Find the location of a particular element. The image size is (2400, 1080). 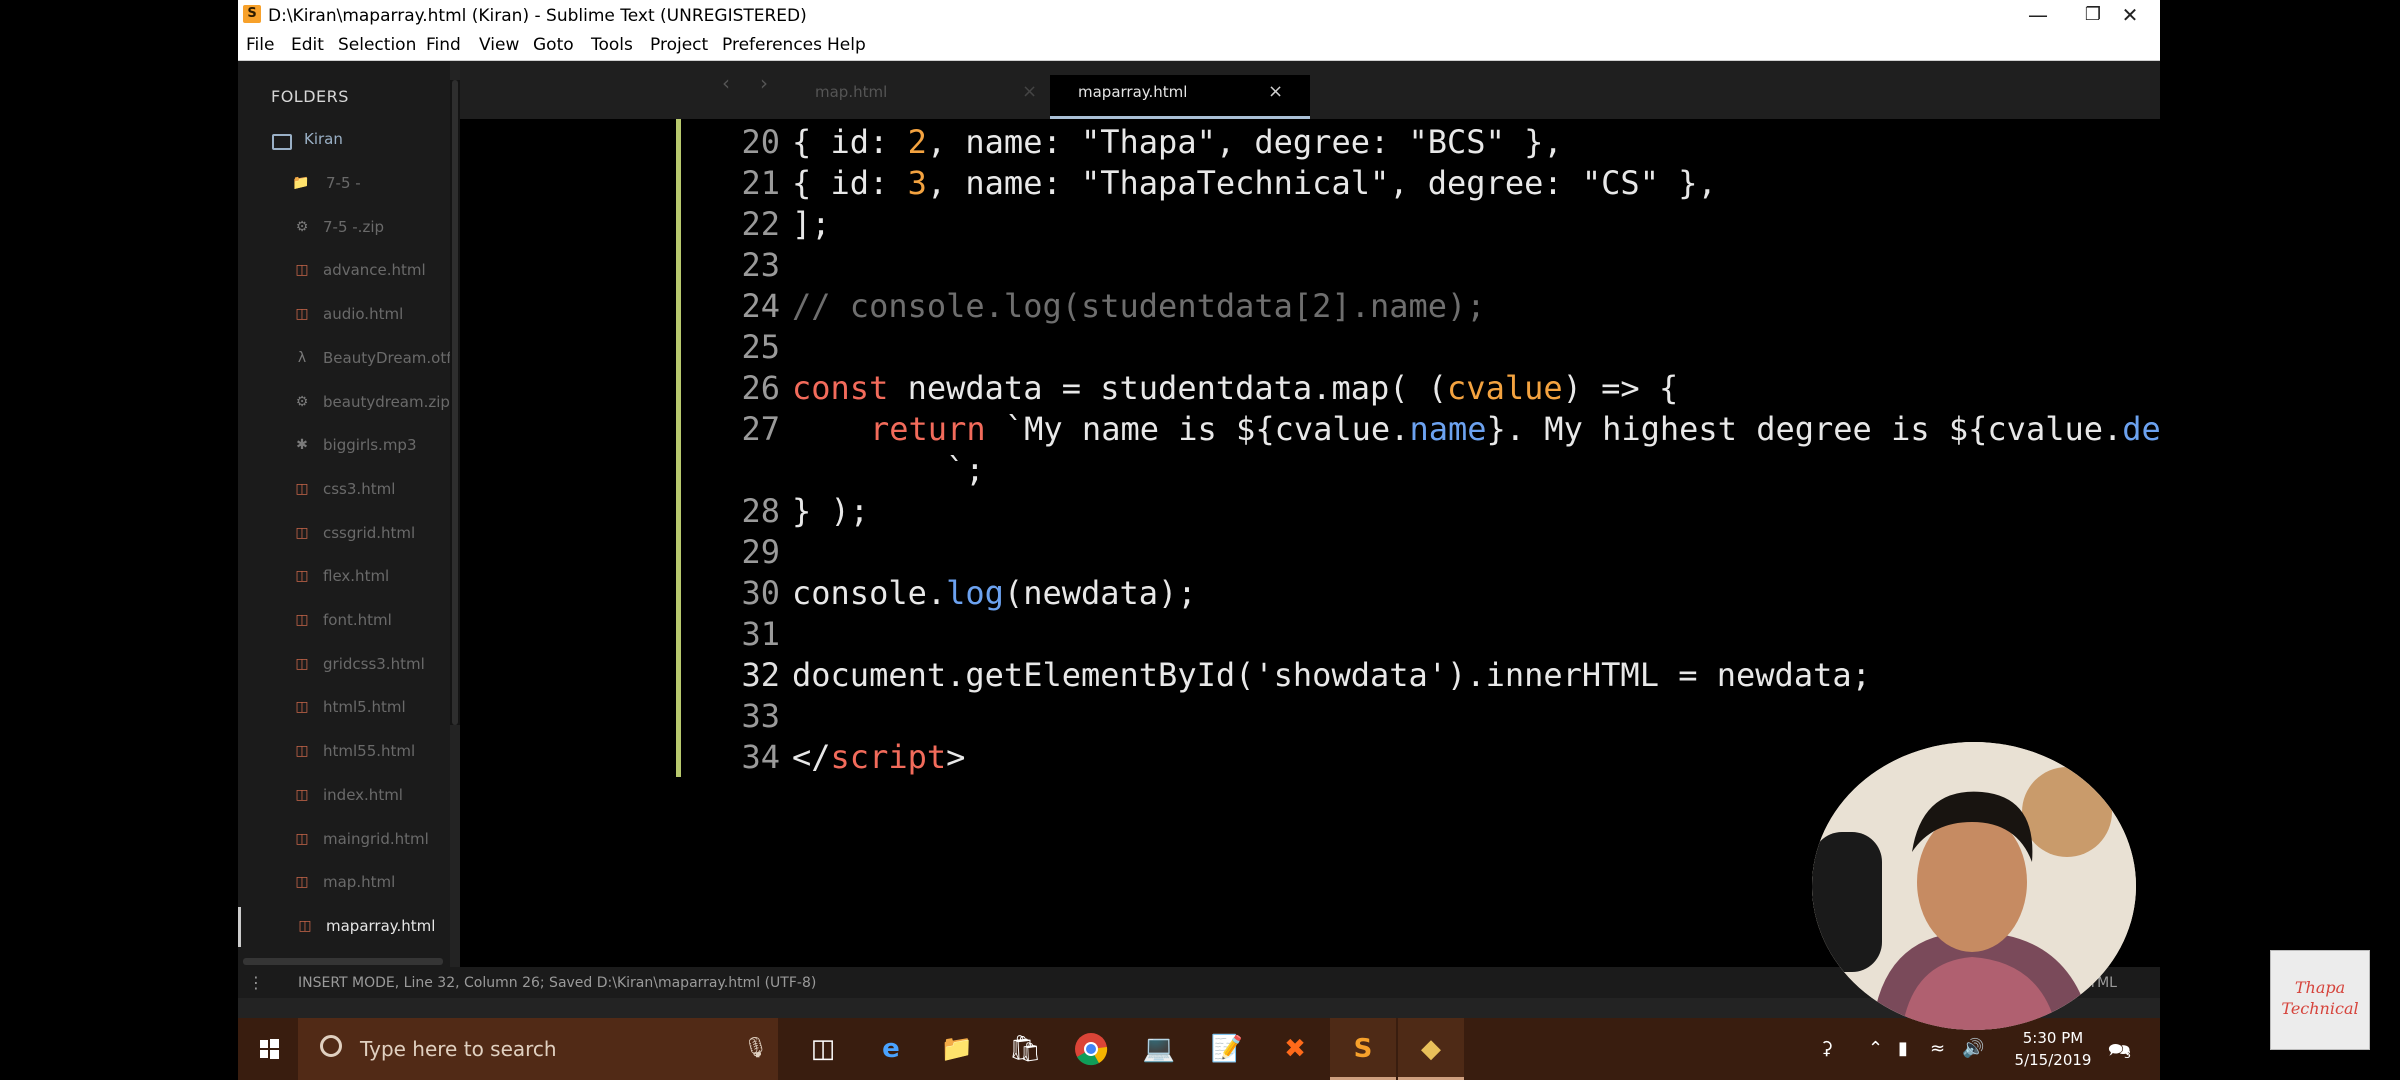

sidebar-scroll-thumb is located at coordinates (455, 402).